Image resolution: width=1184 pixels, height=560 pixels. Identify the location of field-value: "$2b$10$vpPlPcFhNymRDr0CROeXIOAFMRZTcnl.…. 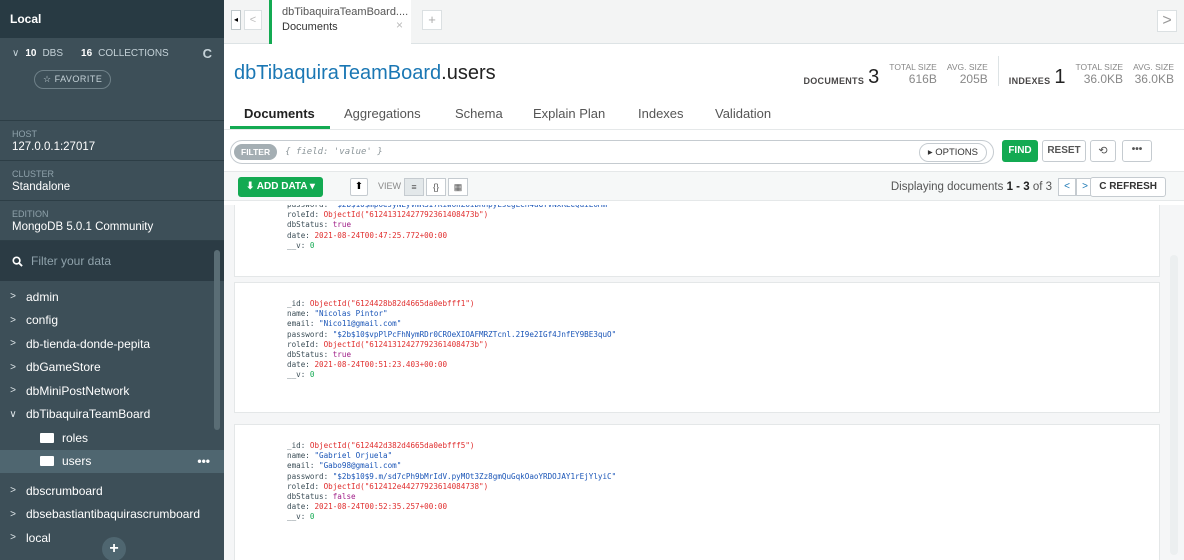
(474, 334).